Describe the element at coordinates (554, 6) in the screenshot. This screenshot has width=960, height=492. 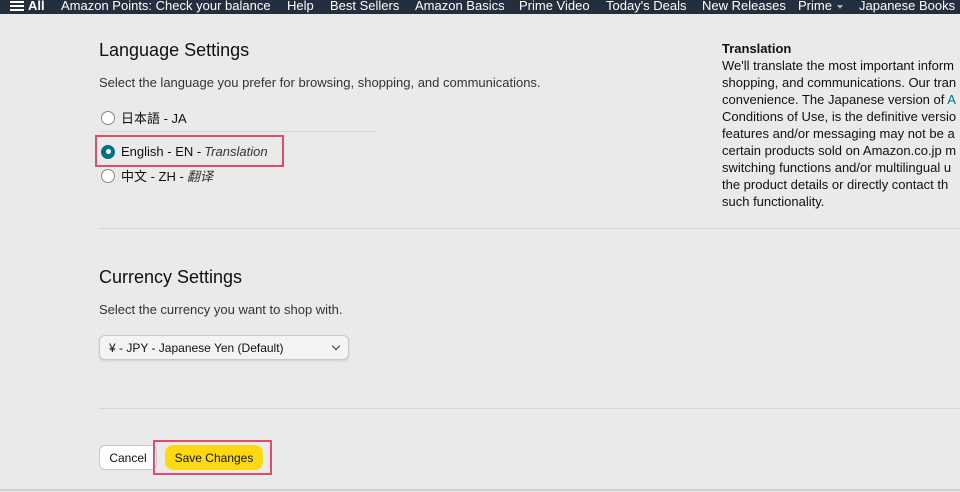
I see `nav-link-prime-video: Prime Video` at that location.